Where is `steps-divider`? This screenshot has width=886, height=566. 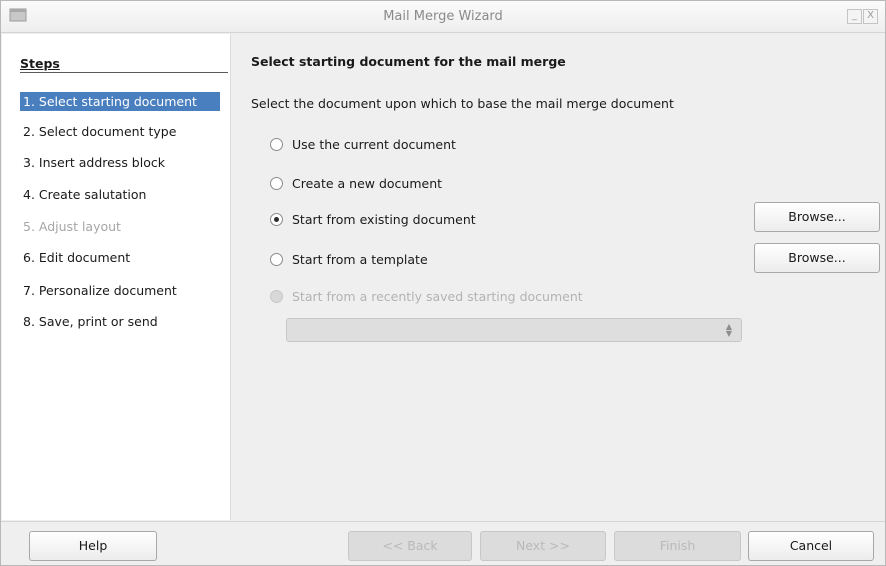
steps-divider is located at coordinates (124, 72).